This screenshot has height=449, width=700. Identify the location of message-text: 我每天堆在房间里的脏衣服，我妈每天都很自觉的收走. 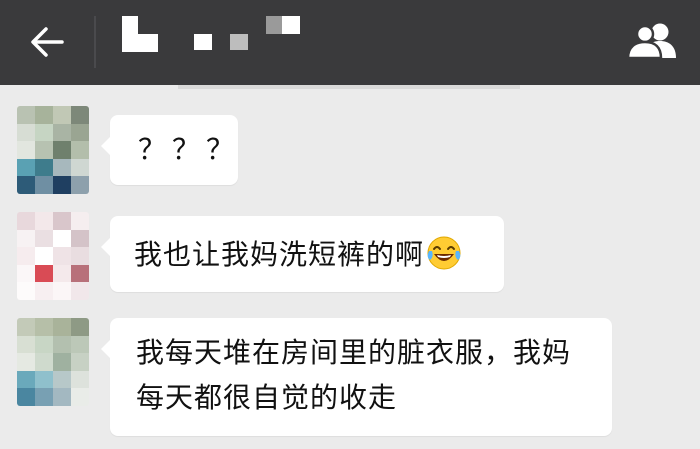
(354, 375).